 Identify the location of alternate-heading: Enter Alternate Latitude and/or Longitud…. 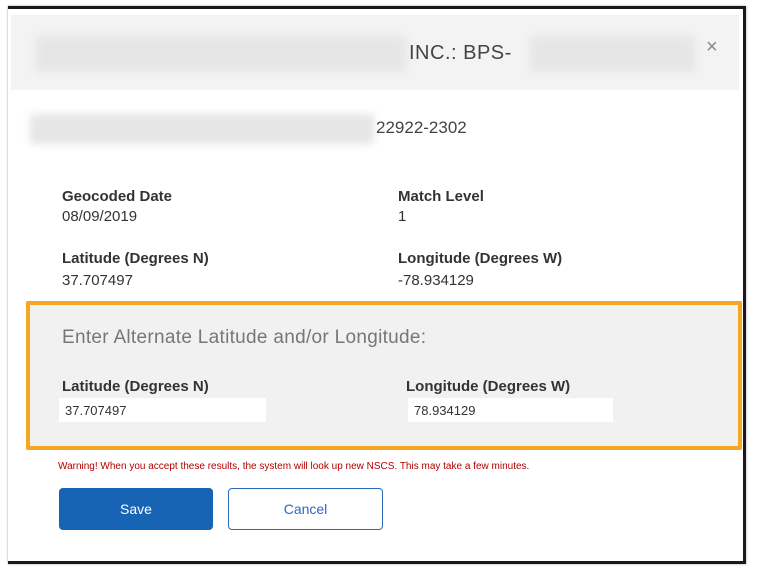
(244, 337).